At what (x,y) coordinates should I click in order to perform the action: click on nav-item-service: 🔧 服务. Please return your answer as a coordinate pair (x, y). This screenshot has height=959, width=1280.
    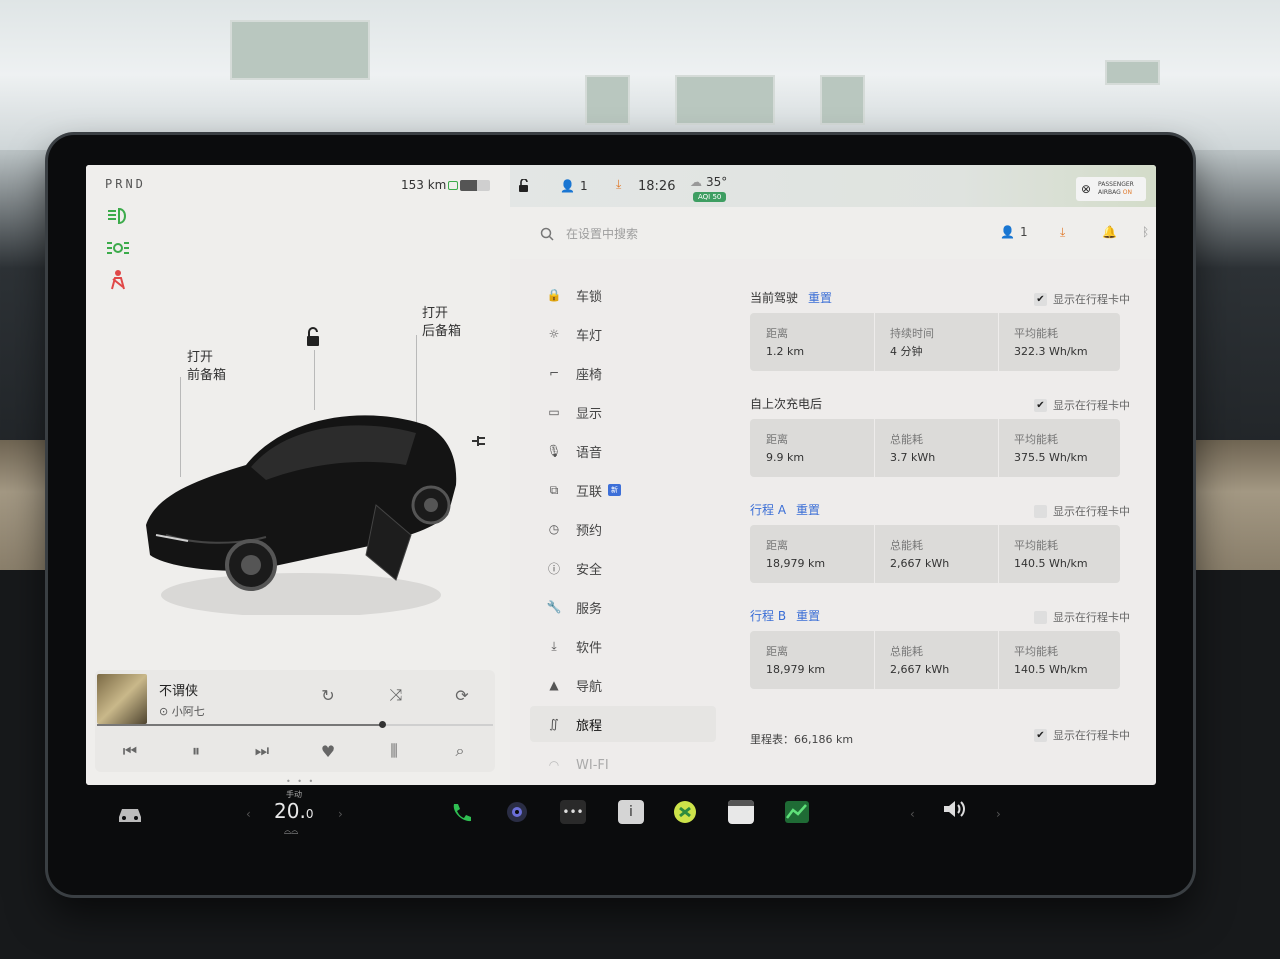
    Looking at the image, I should click on (623, 607).